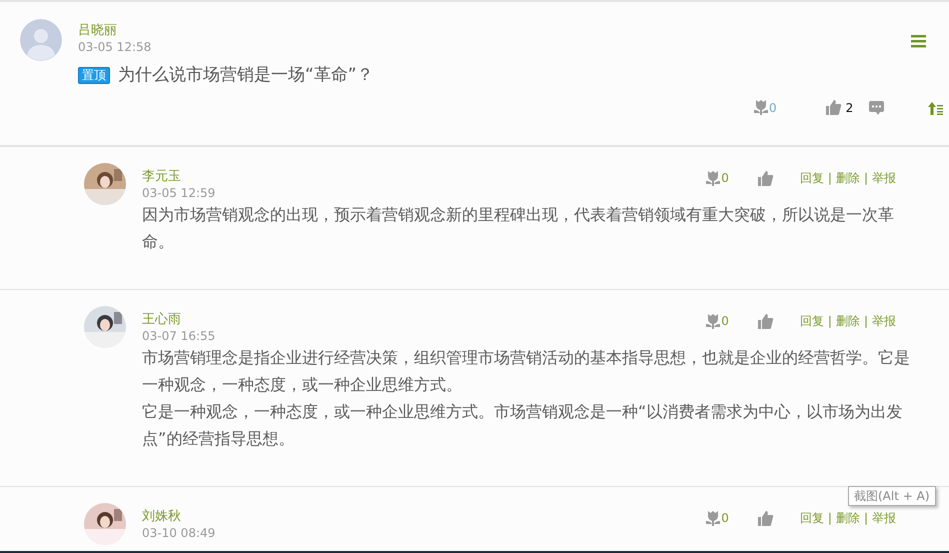 The height and width of the screenshot is (553, 949). What do you see at coordinates (115, 47) in the screenshot?
I see `post-time: 03-05 12:58` at bounding box center [115, 47].